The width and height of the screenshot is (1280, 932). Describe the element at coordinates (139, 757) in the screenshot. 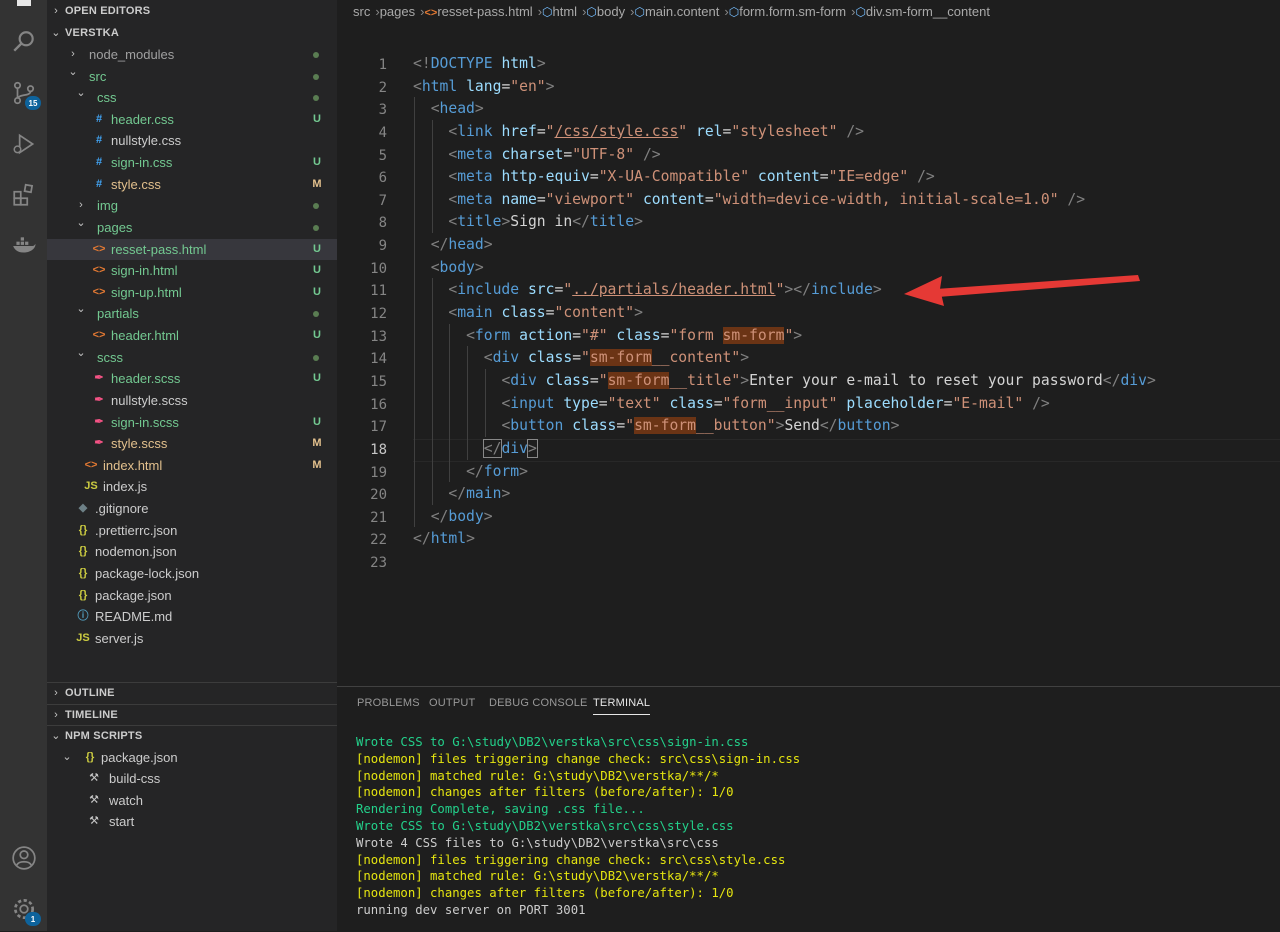

I see `npm-package-label: package.json` at that location.